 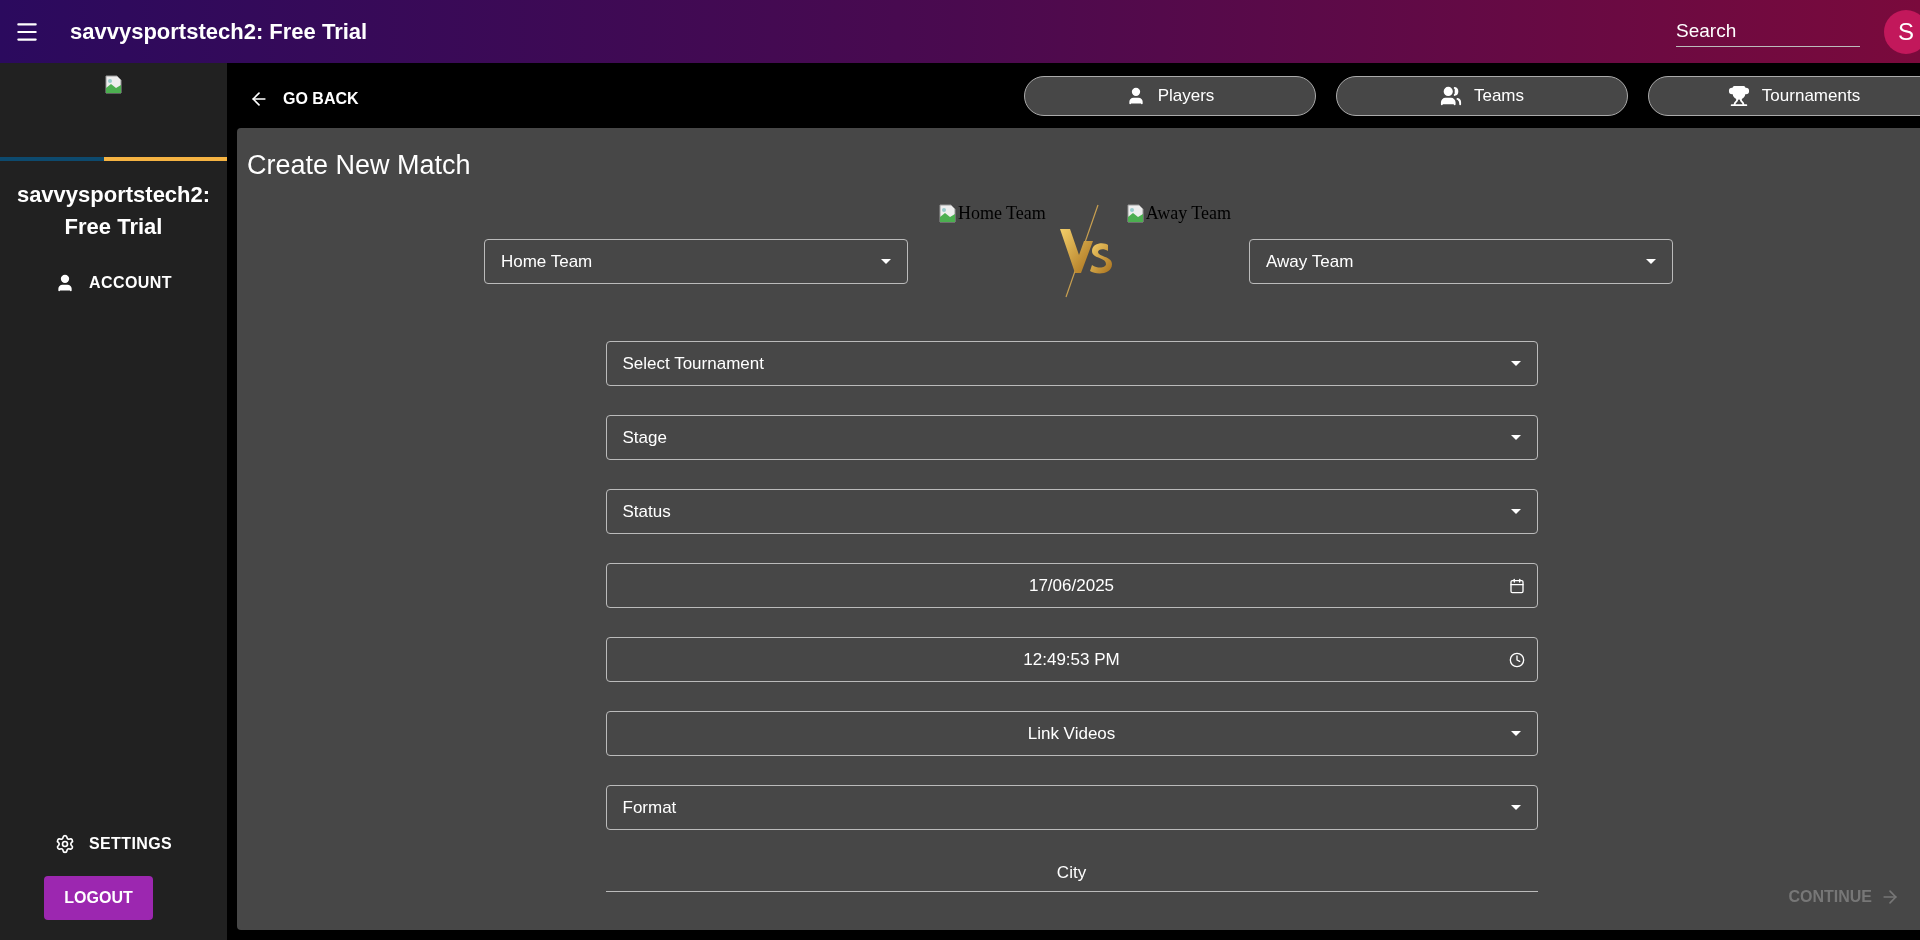 I want to click on home-team-image: Home Team, so click(x=991, y=213).